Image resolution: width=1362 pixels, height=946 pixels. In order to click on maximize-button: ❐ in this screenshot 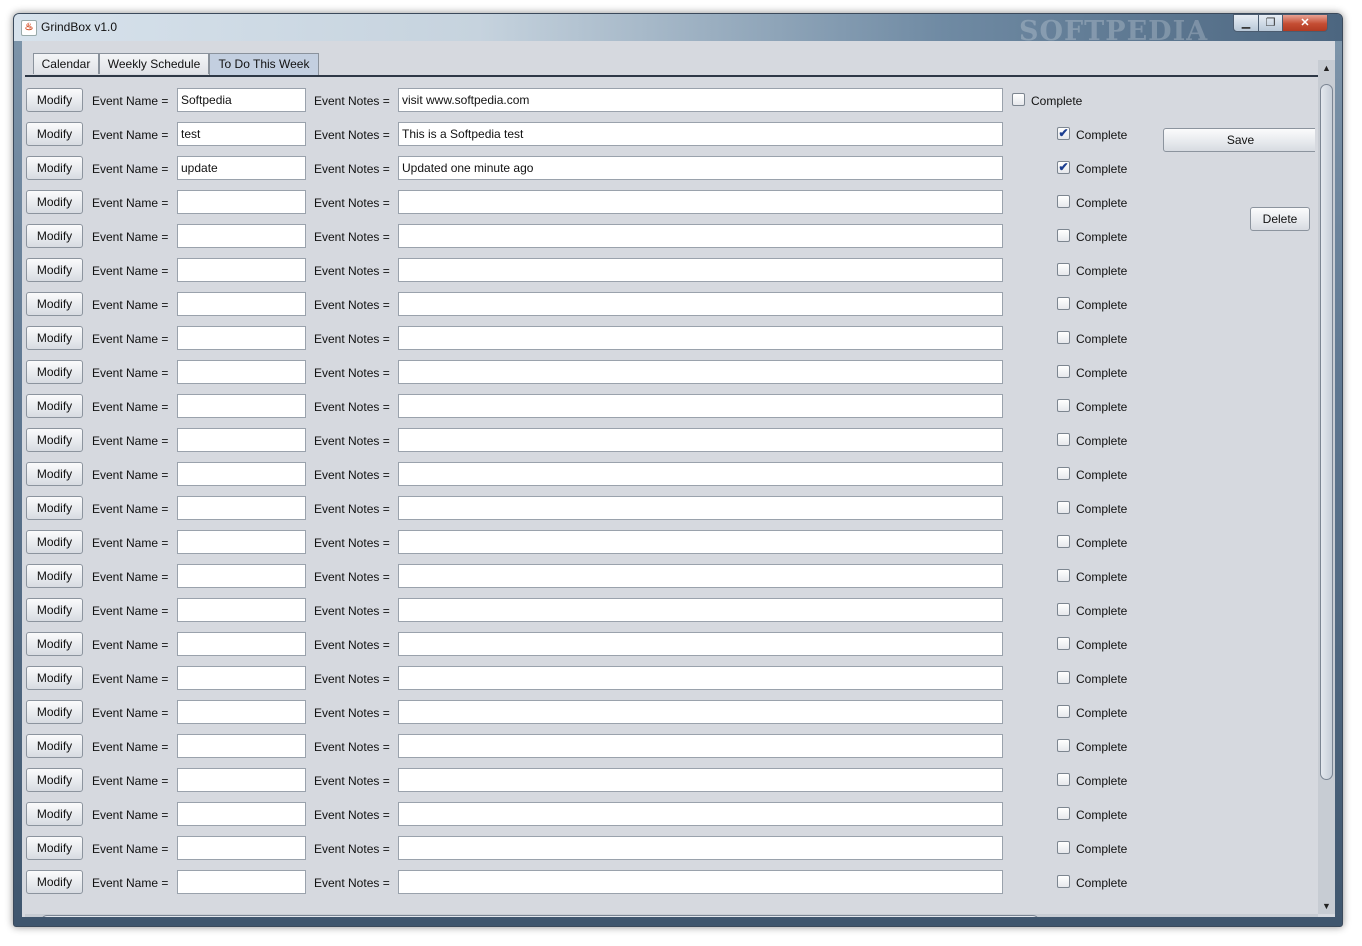, I will do `click(1270, 23)`.